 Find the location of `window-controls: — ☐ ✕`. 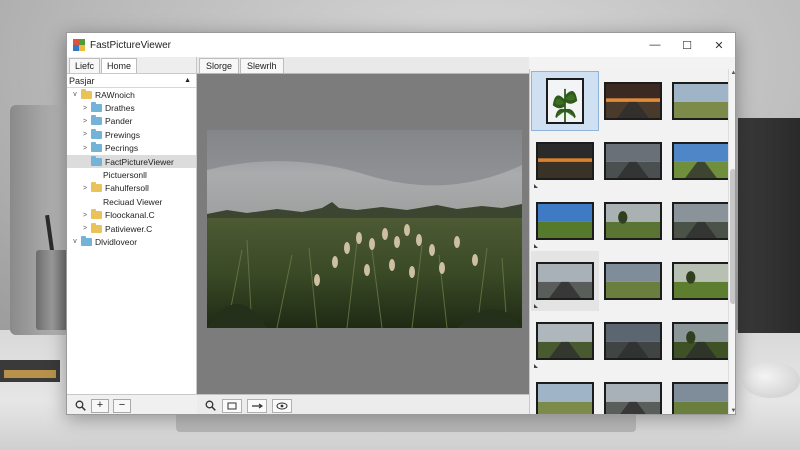

window-controls: — ☐ ✕ is located at coordinates (687, 45).